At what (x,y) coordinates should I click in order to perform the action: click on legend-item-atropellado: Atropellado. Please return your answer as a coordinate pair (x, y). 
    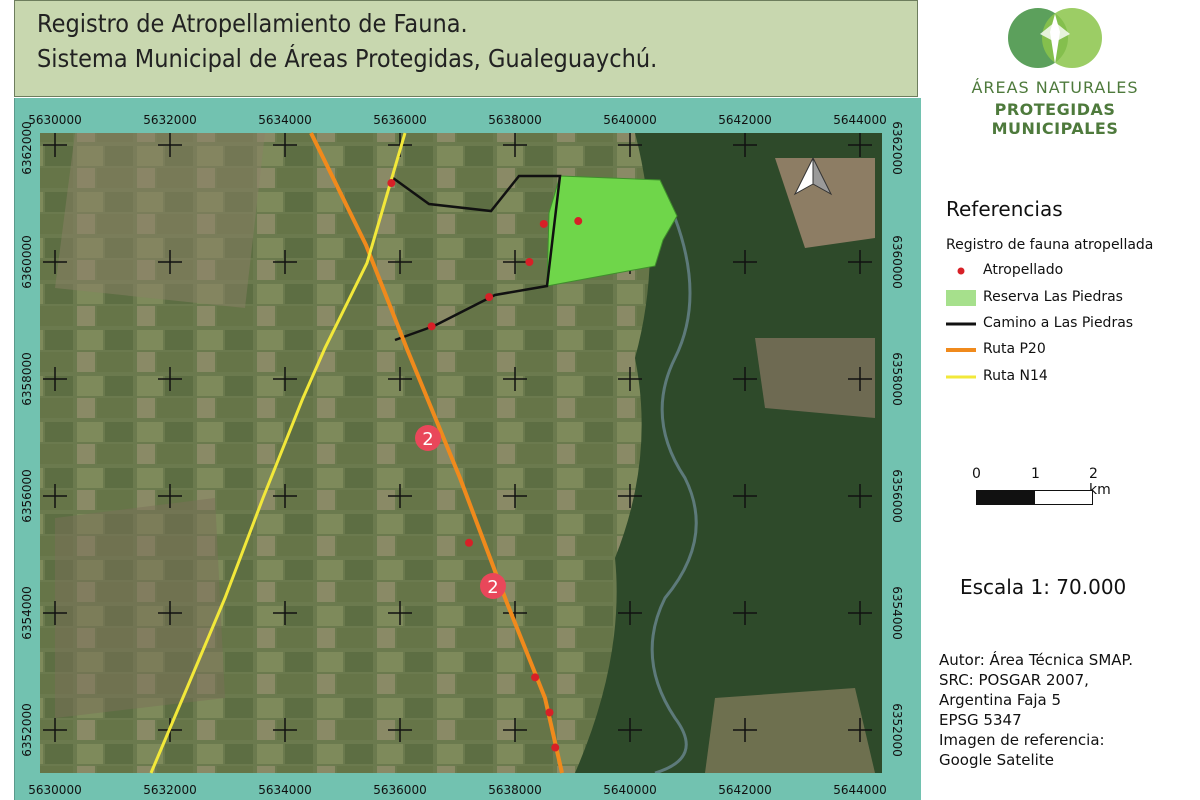
    Looking at the image, I should click on (1066, 271).